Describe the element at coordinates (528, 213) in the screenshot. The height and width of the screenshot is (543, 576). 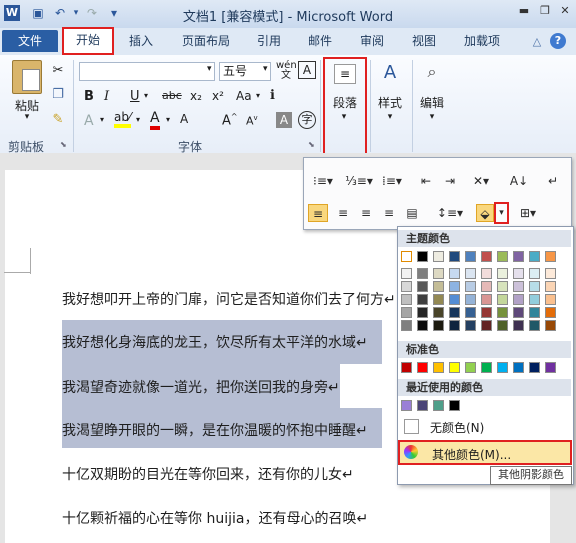
I see `borders-icon: ⊞▾` at that location.